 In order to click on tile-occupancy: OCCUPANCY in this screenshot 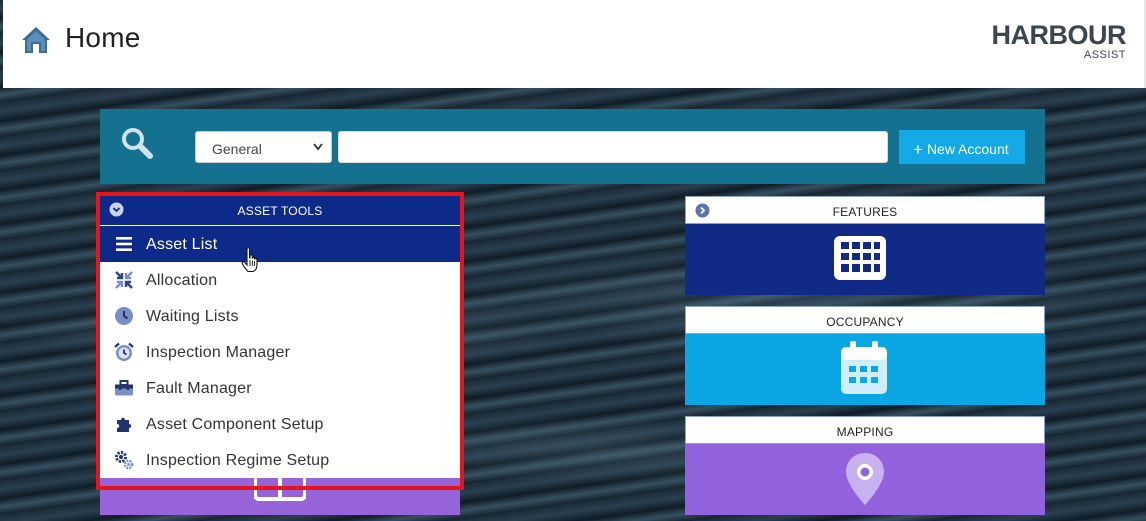, I will do `click(865, 355)`.